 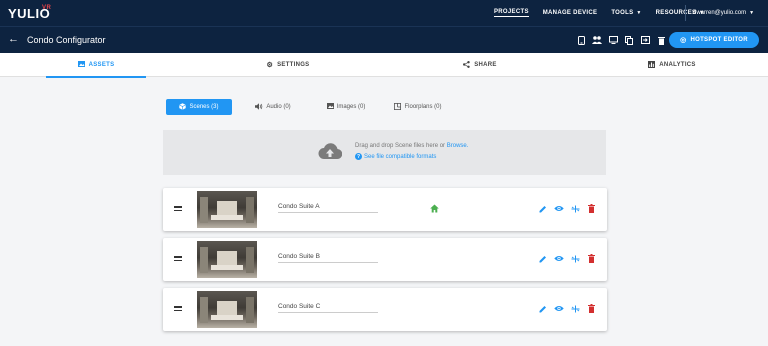 What do you see at coordinates (652, 65) in the screenshot?
I see `chart-icon` at bounding box center [652, 65].